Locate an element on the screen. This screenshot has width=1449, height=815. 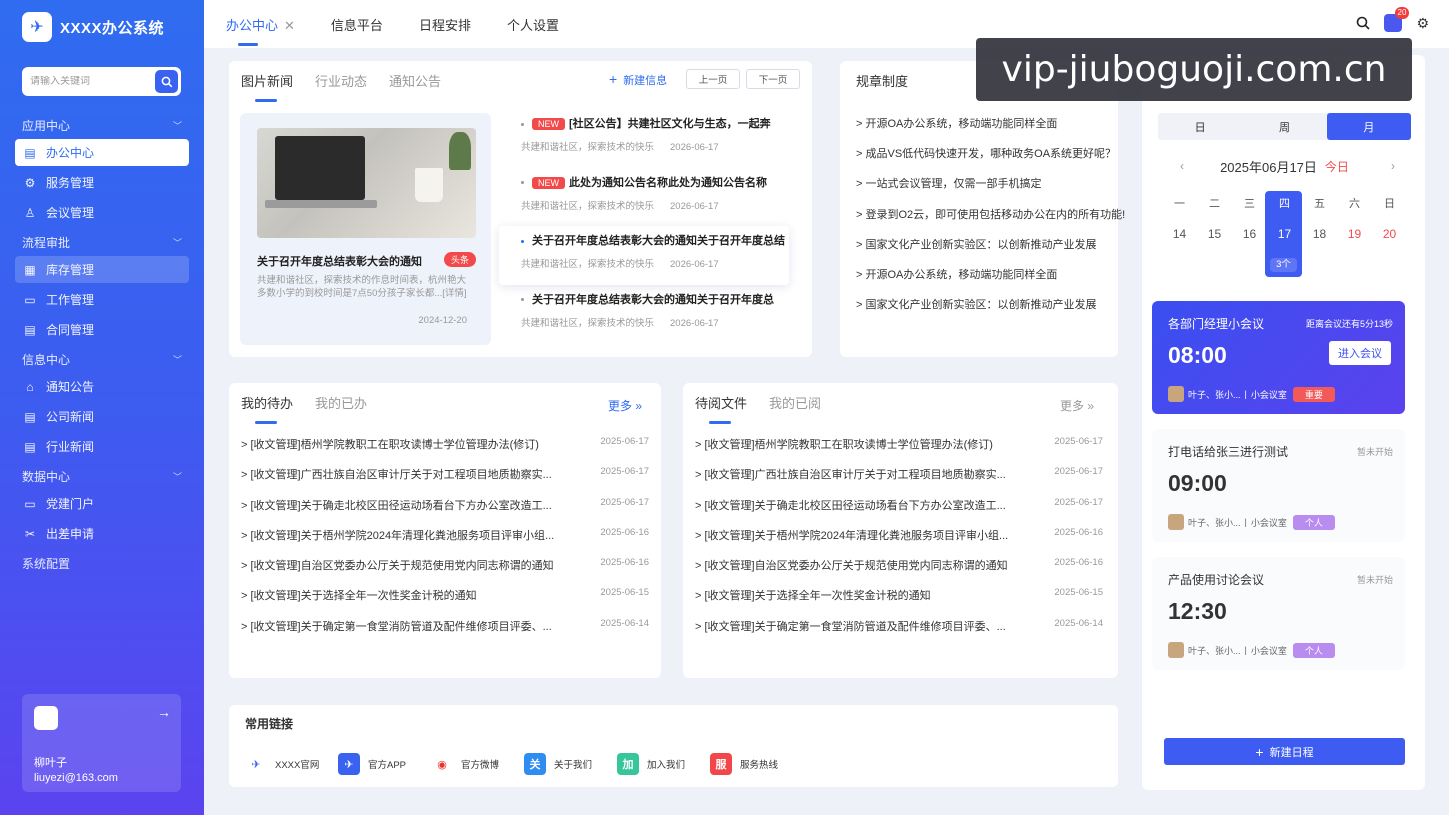
search-icon is located at coordinates (1363, 23).